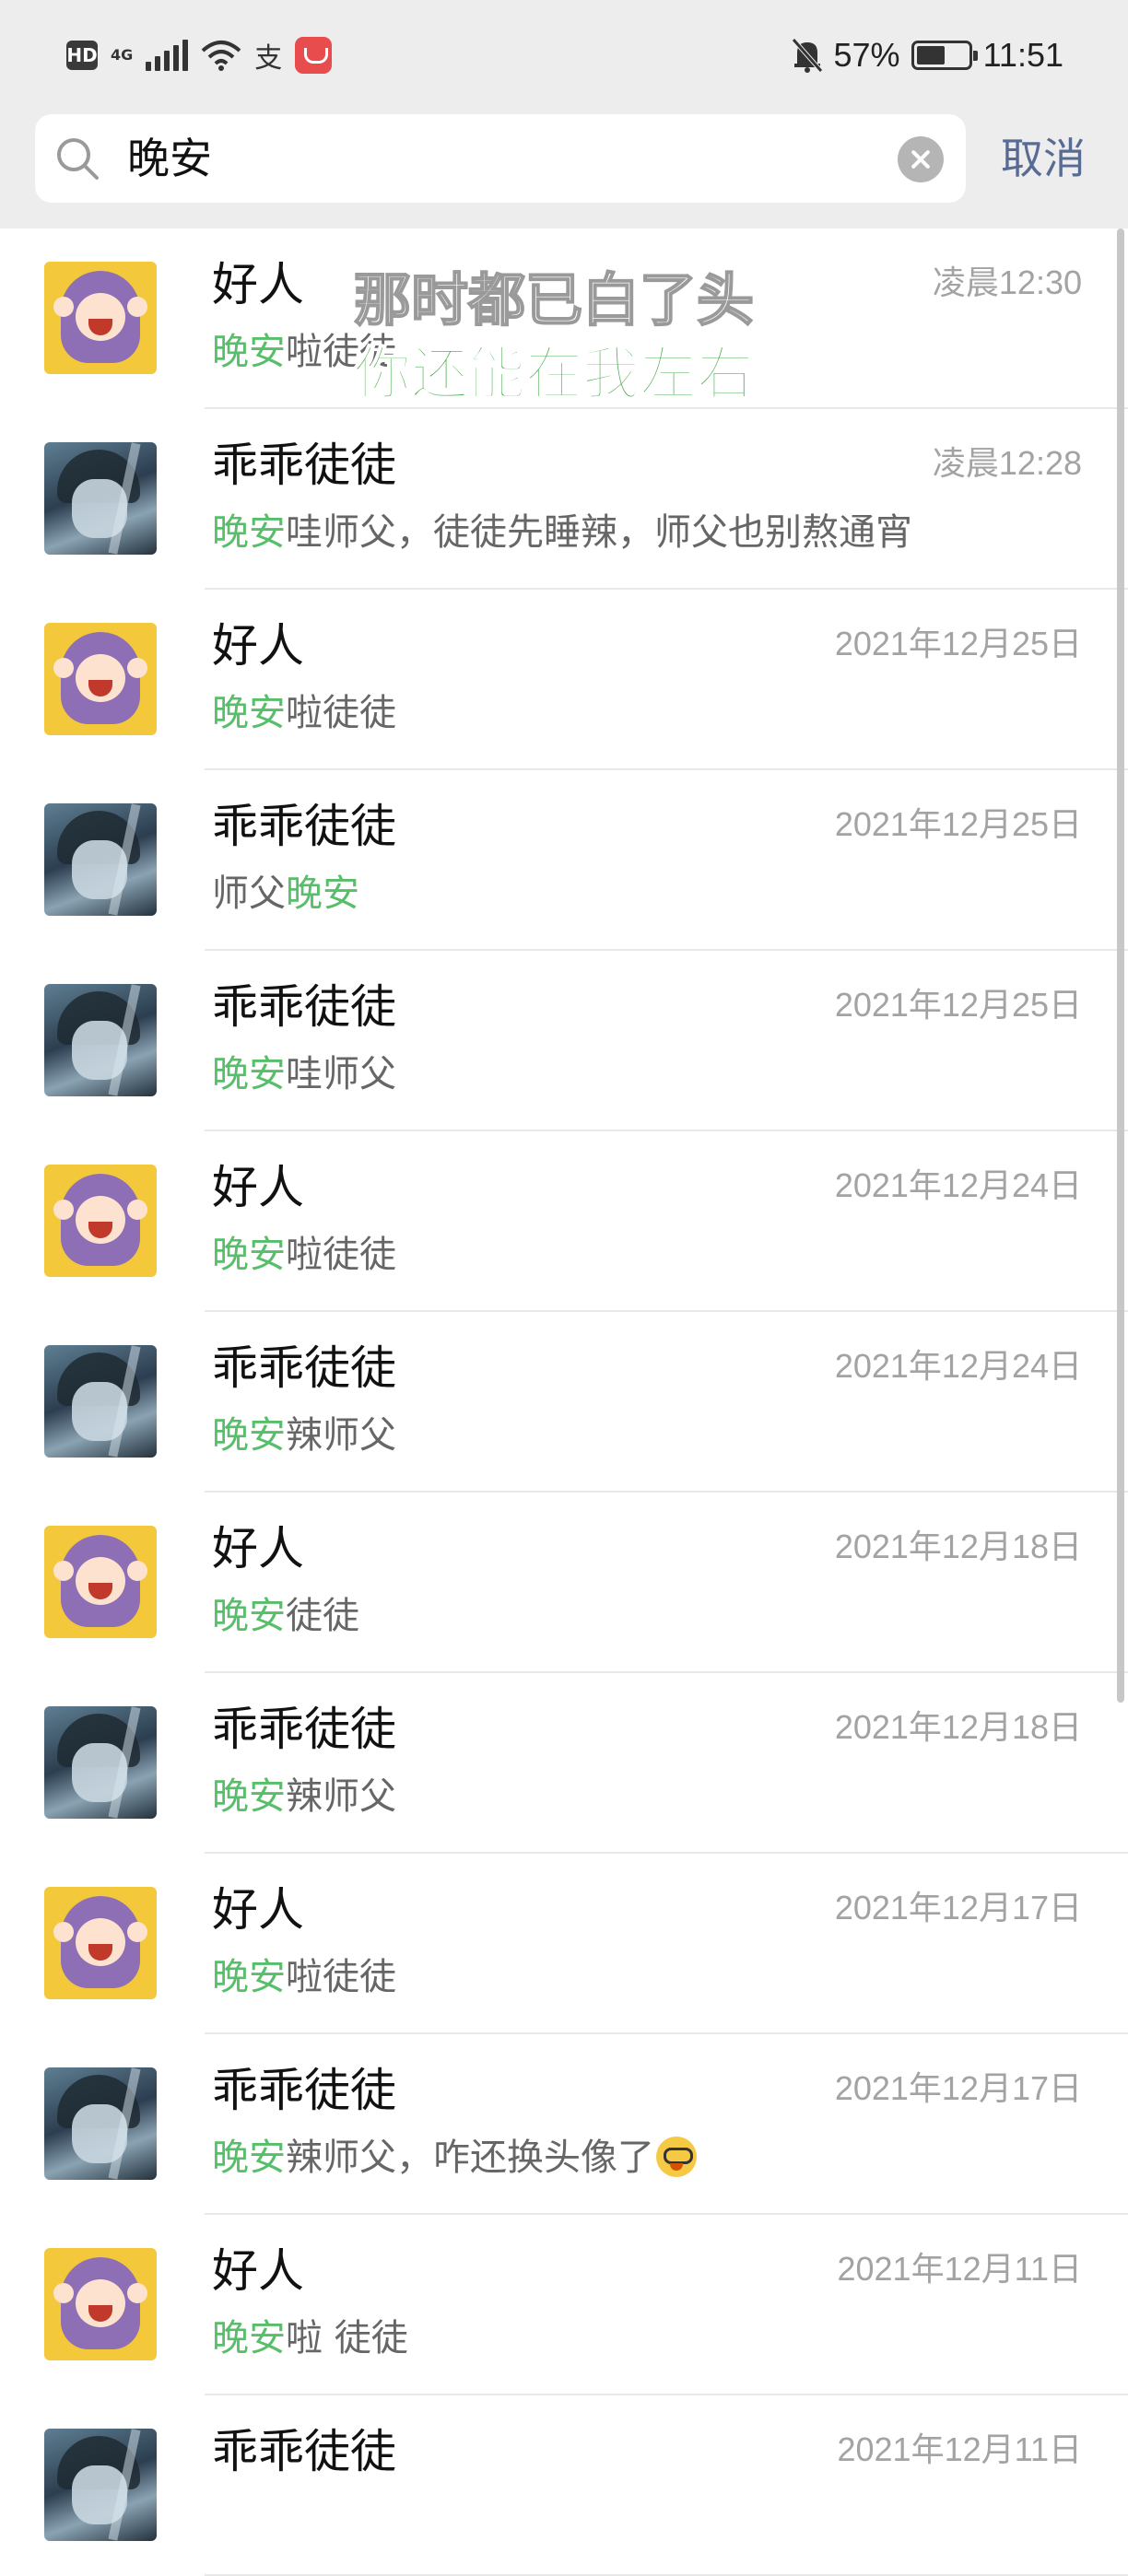 The width and height of the screenshot is (1128, 2576). I want to click on wifi-icon, so click(221, 56).